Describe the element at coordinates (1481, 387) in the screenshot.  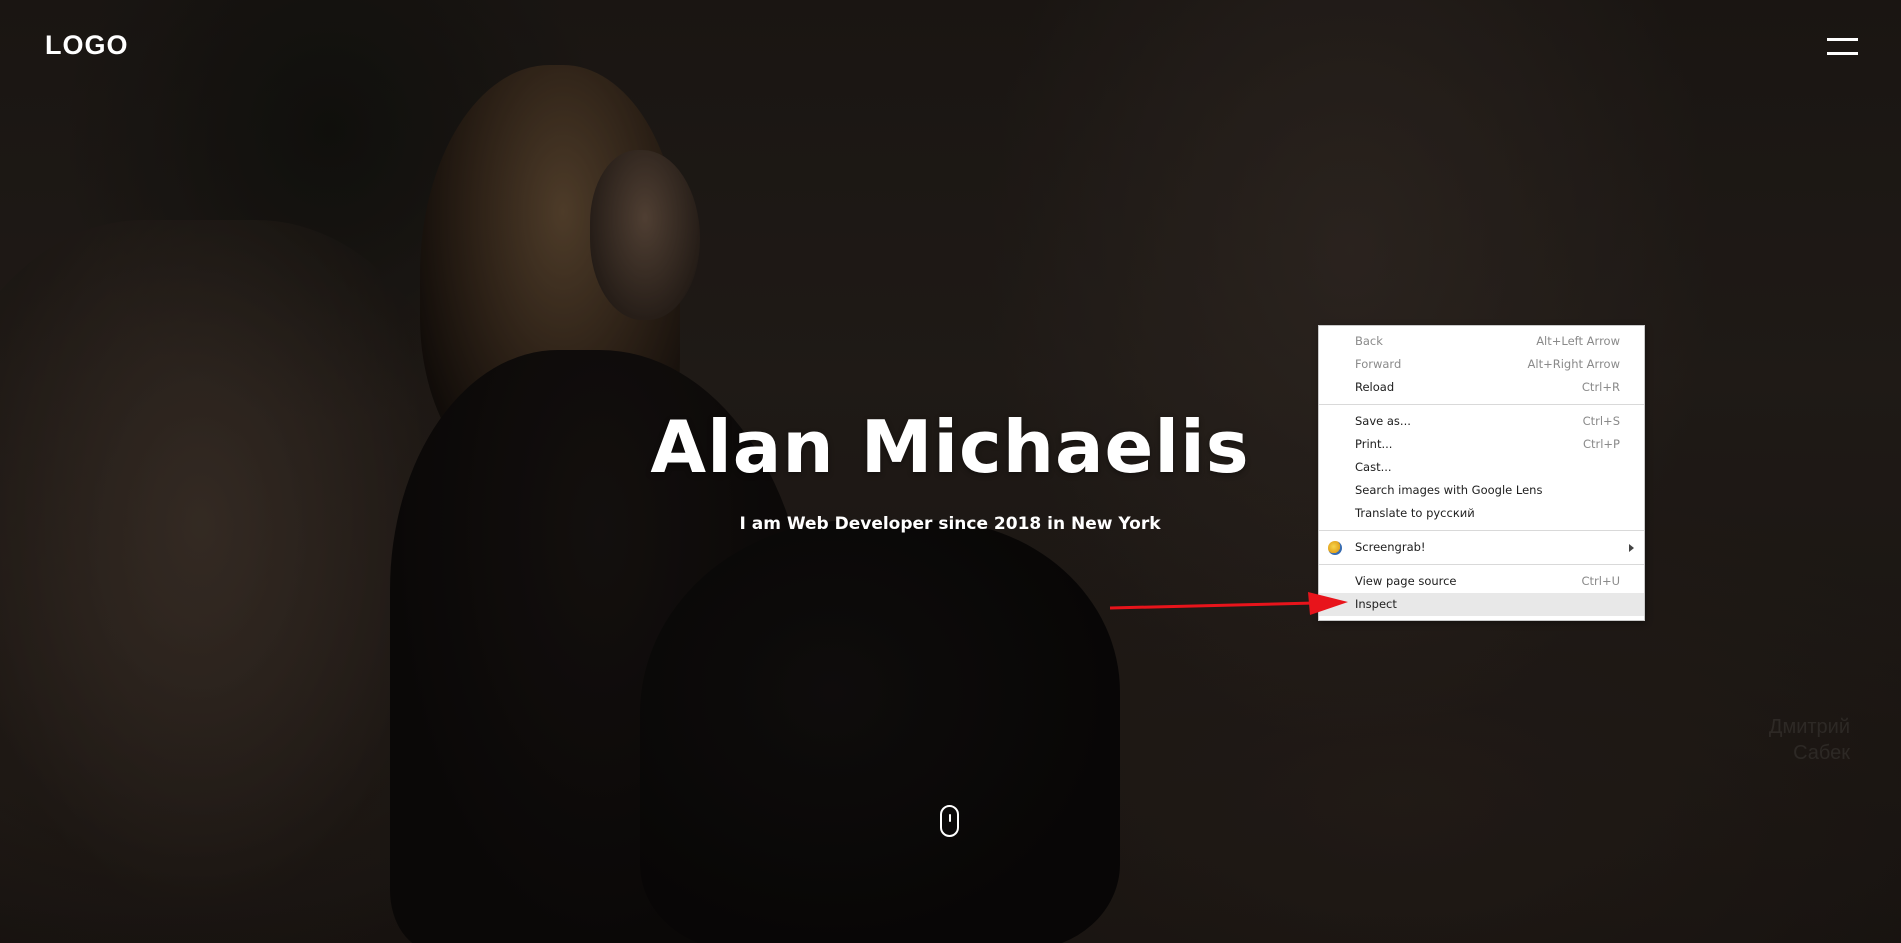
I see `menu-item-reload: Reload Ctrl+R` at that location.